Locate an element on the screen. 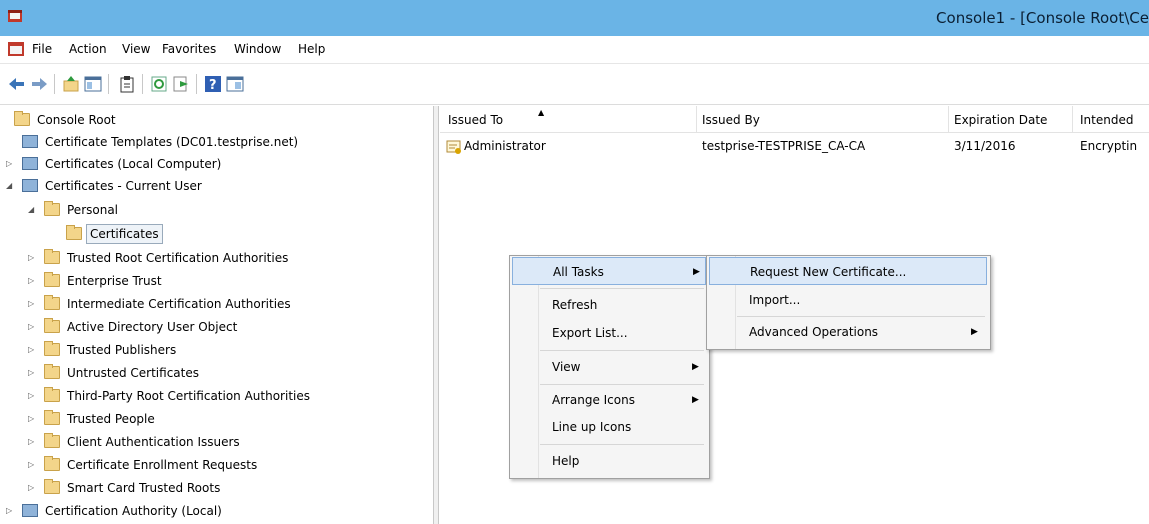 This screenshot has height=524, width=1149. tree-node-label: Enterprise Trust is located at coordinates (114, 281).